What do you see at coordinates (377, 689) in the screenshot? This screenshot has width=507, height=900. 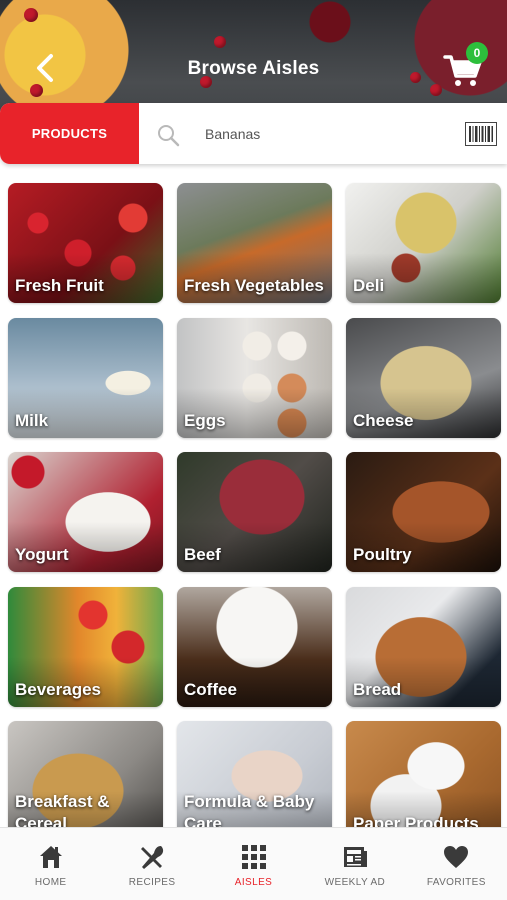 I see `aisle-label: Bread` at bounding box center [377, 689].